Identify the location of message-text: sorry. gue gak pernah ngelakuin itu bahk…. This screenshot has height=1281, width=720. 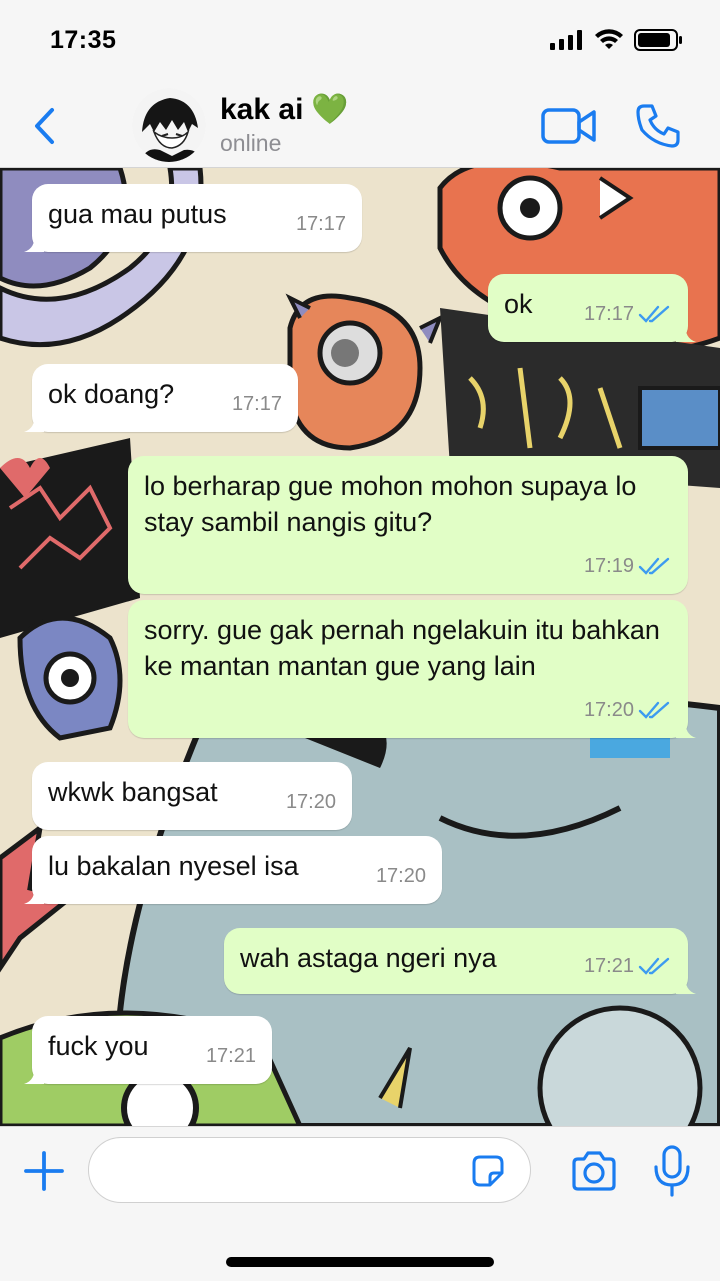
(402, 648).